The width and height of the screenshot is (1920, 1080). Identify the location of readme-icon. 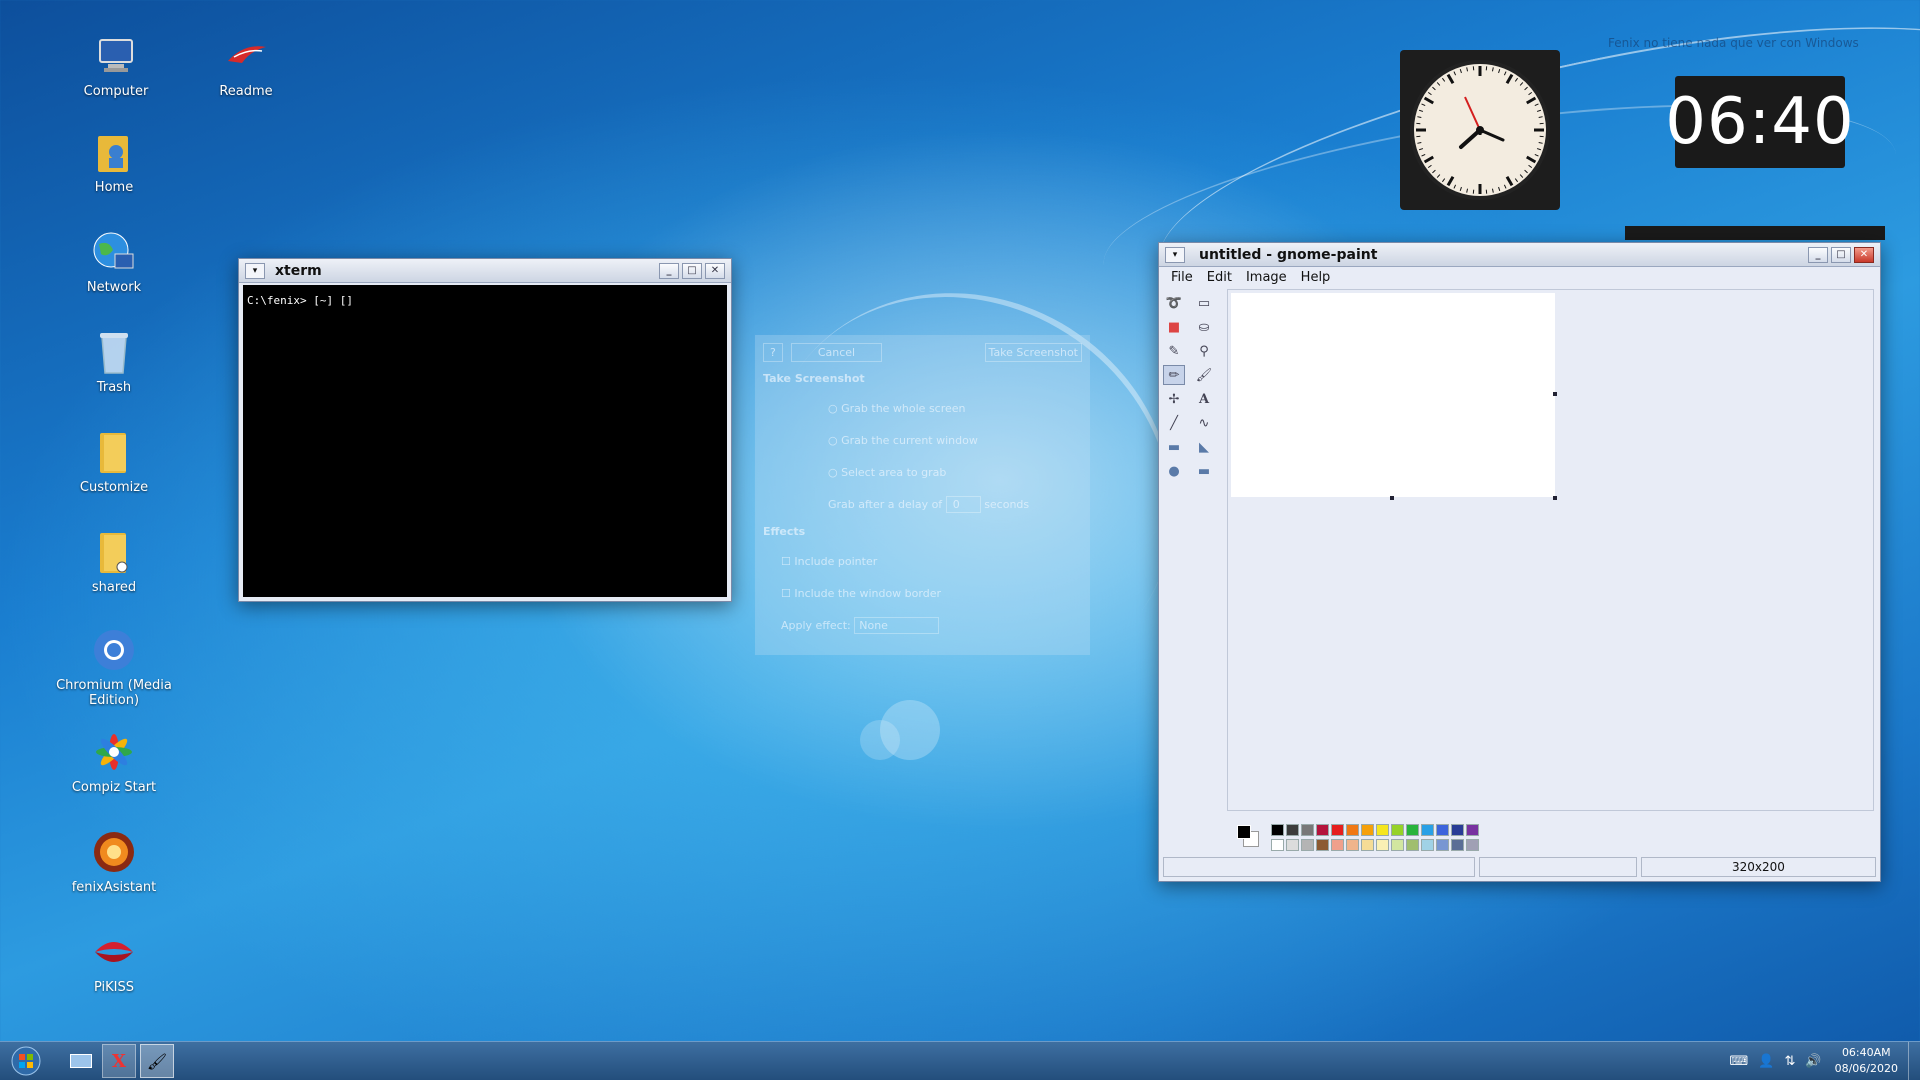
(246, 56).